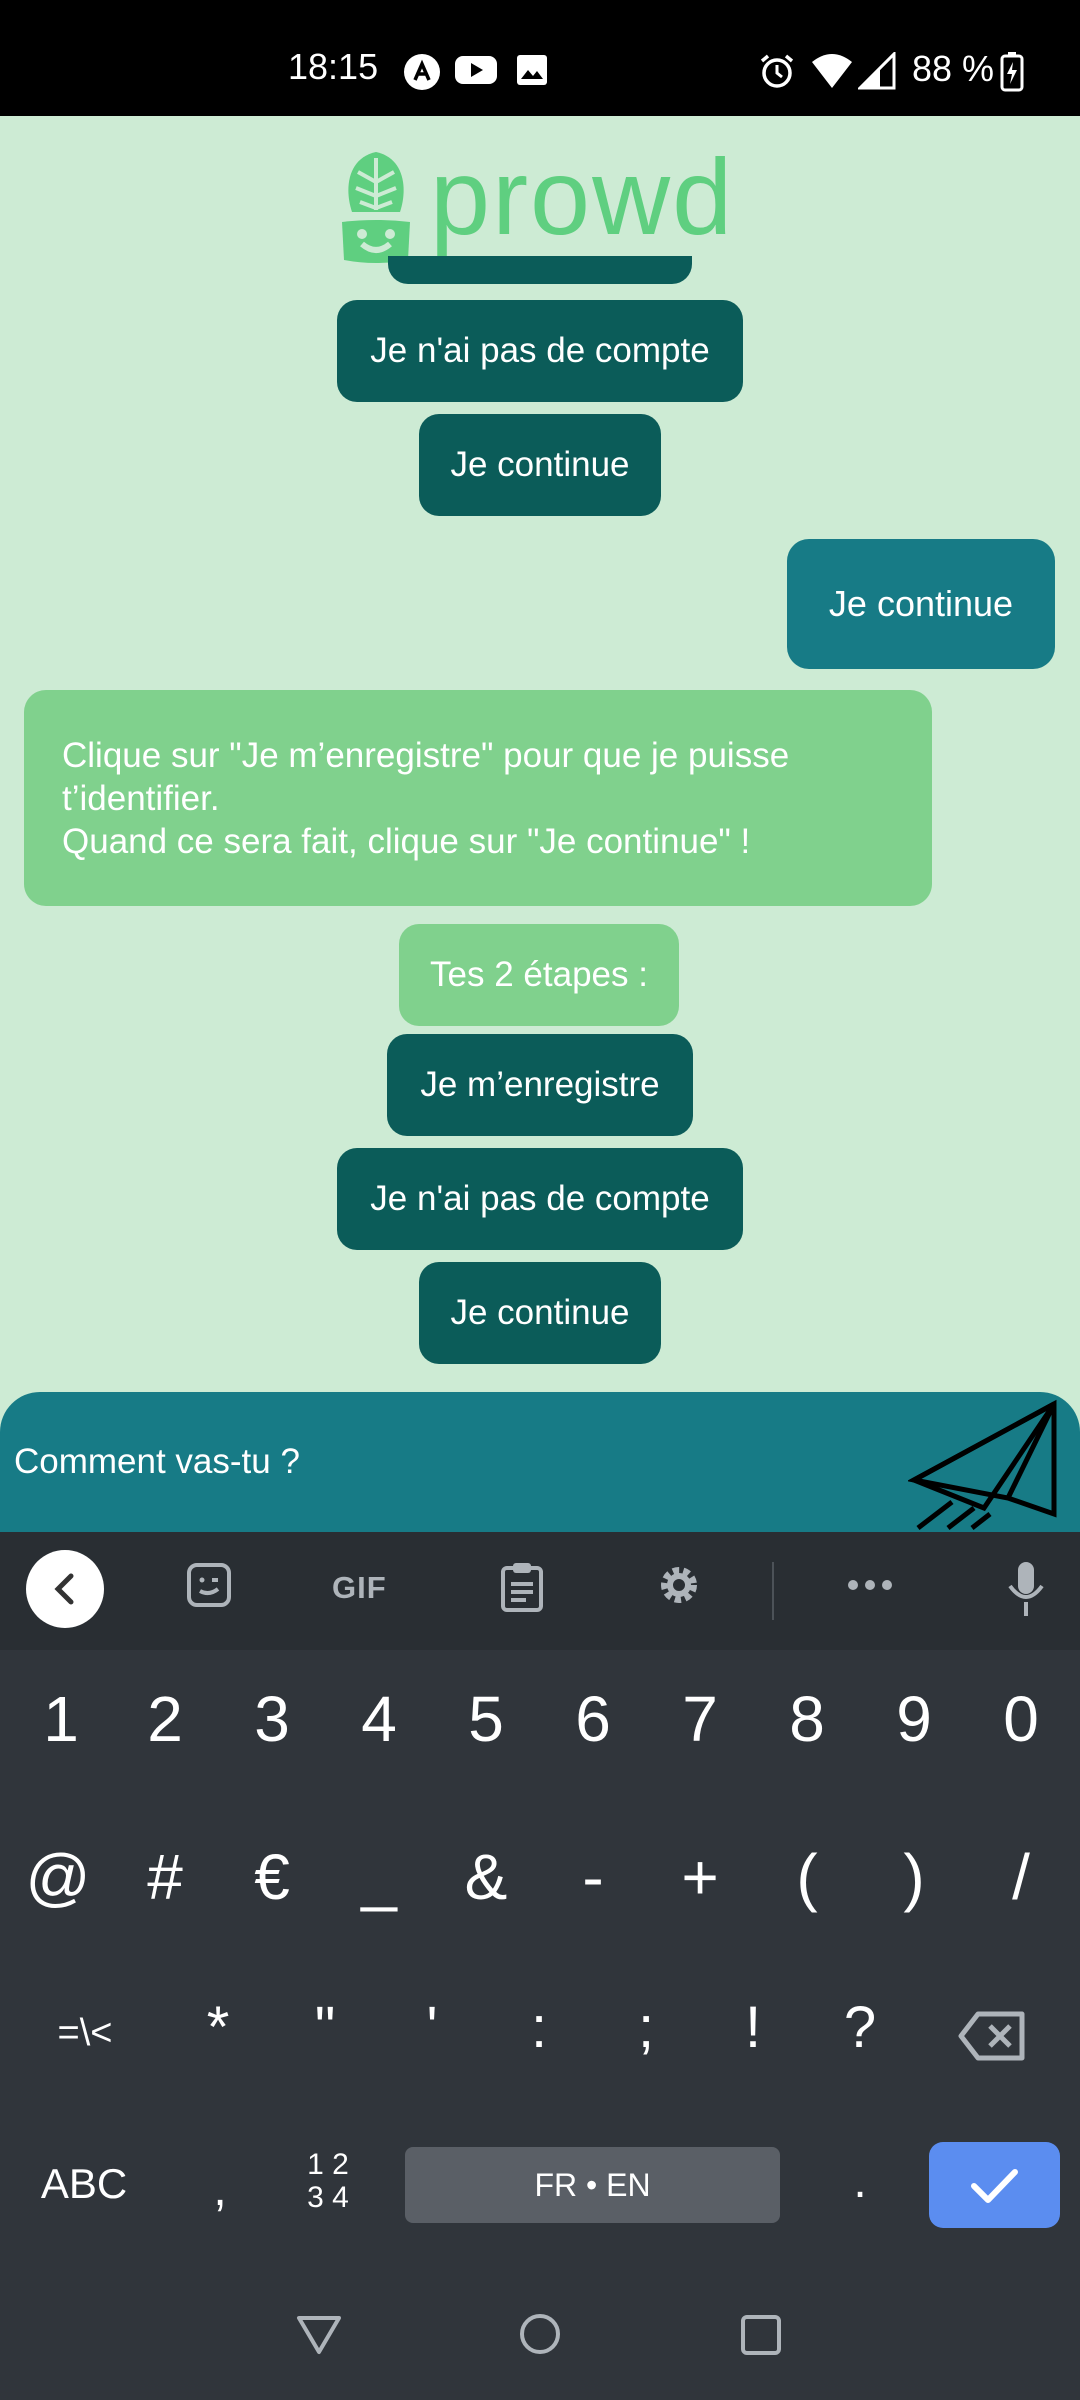 This screenshot has width=1080, height=2400. What do you see at coordinates (328, 2197) in the screenshot?
I see `numpad-bottom: 3 4` at bounding box center [328, 2197].